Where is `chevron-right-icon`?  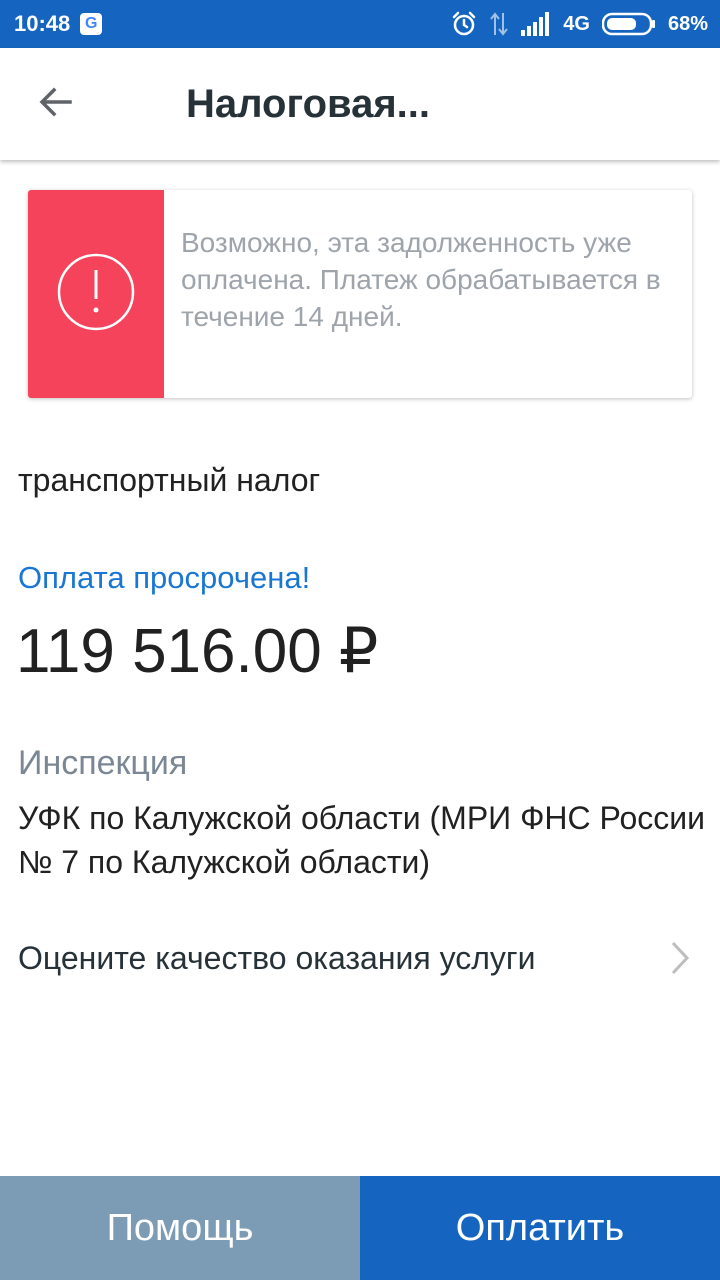
chevron-right-icon is located at coordinates (680, 960).